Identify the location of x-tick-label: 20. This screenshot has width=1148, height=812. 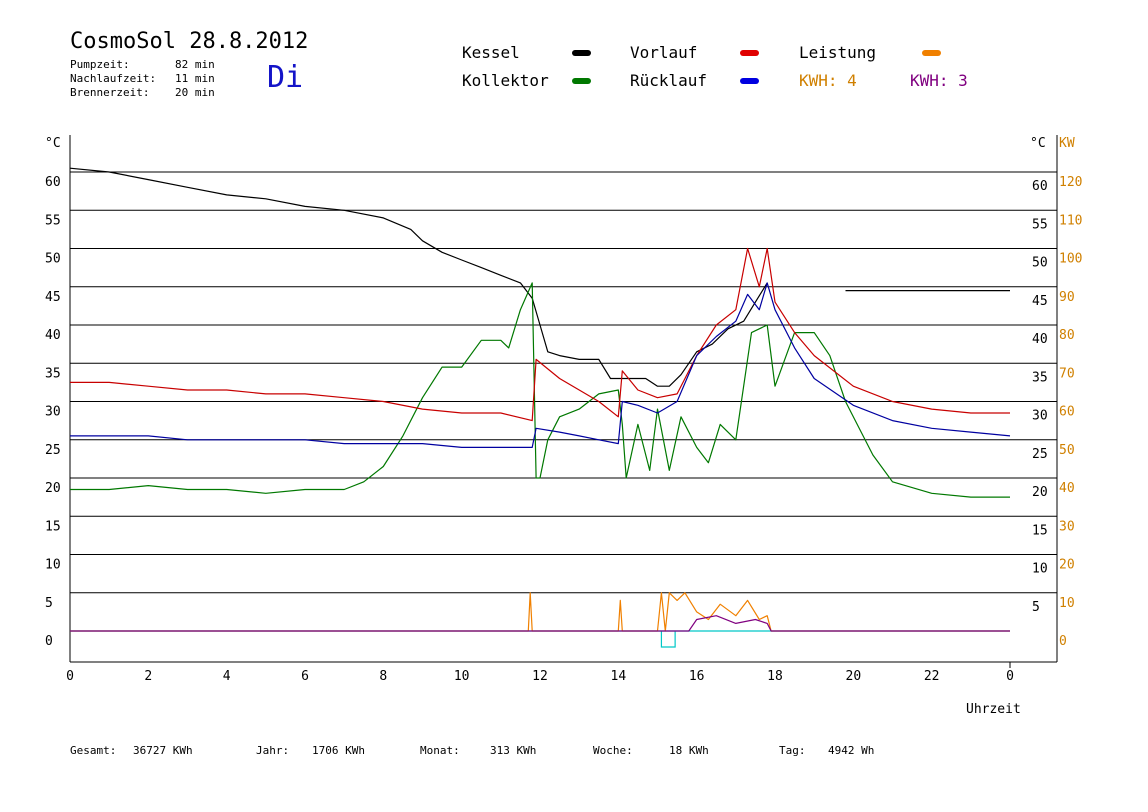
(854, 676).